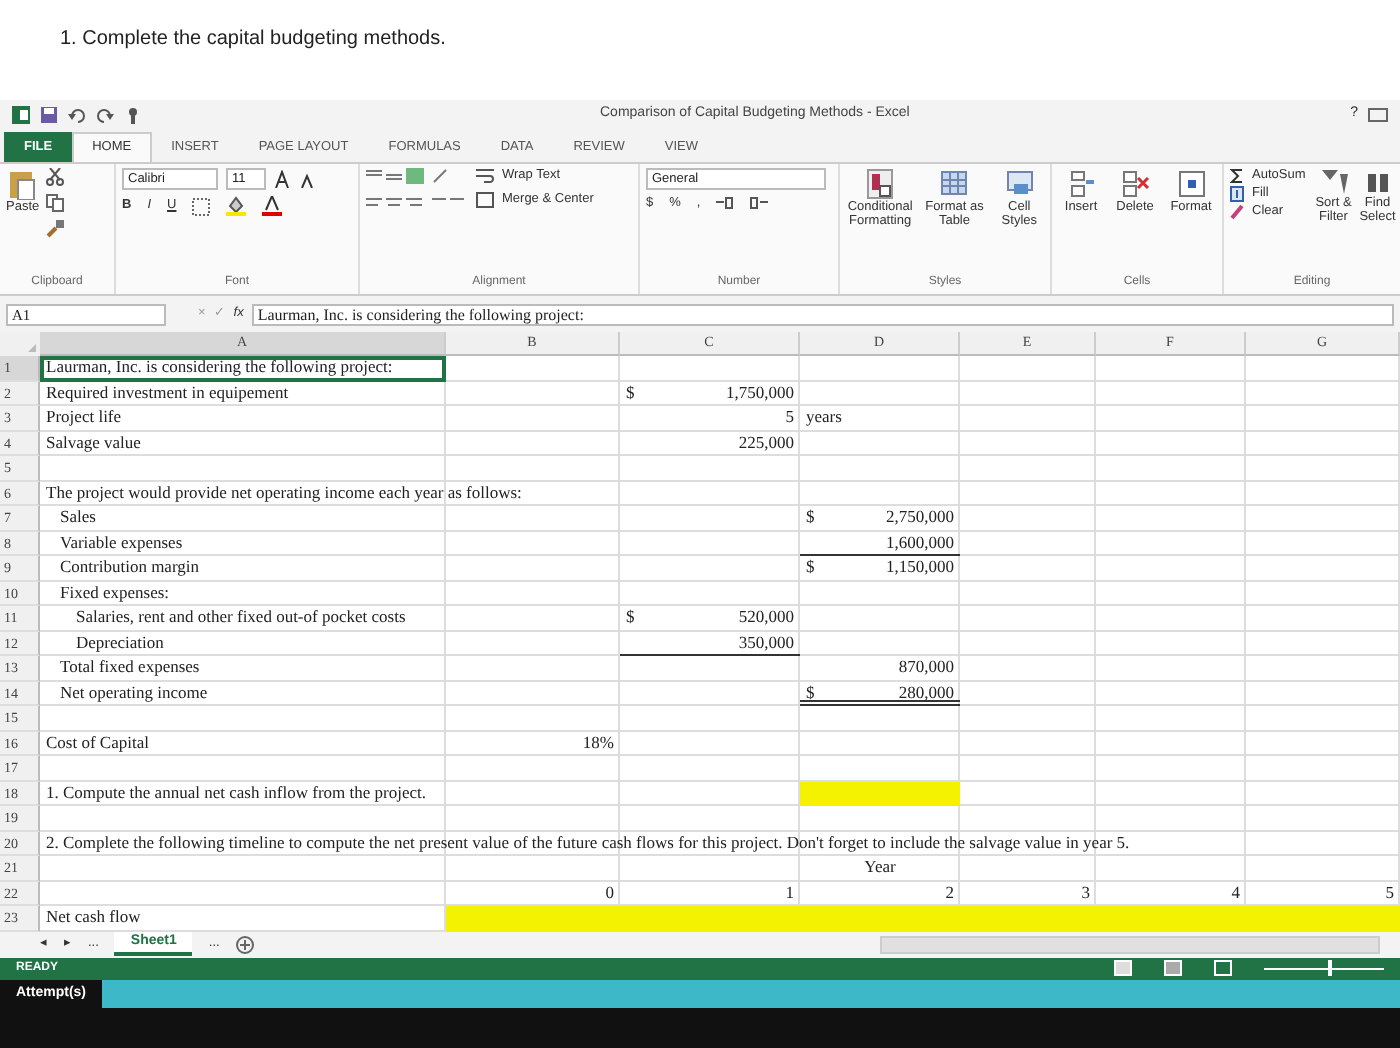  Describe the element at coordinates (21, 115) in the screenshot. I see `excel-icon` at that location.